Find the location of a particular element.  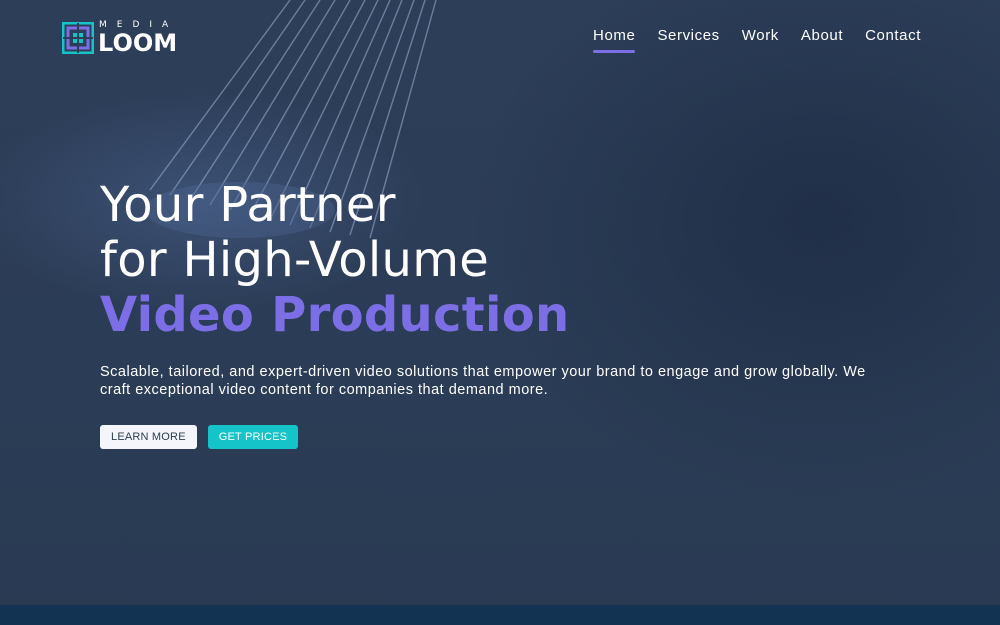

brand-logo: MEDIA LOOM is located at coordinates (120, 38).